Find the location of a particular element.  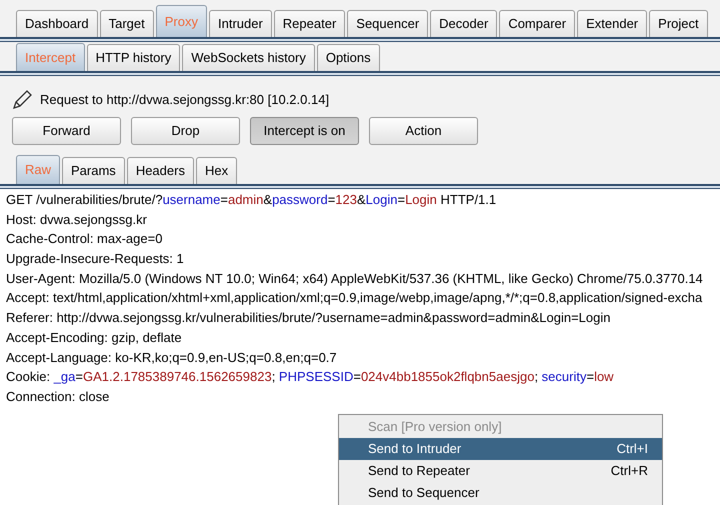

editor-tab: Hex is located at coordinates (217, 170).